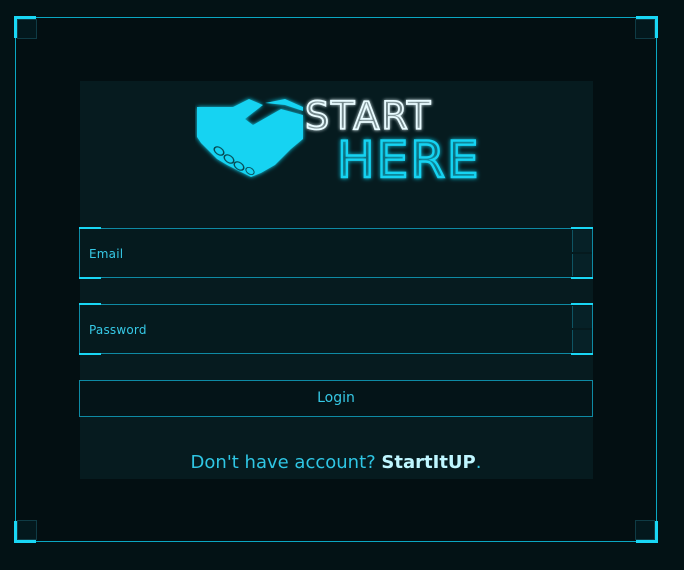 This screenshot has height=570, width=684. I want to click on signup-prompt-text: Don't have account?, so click(286, 462).